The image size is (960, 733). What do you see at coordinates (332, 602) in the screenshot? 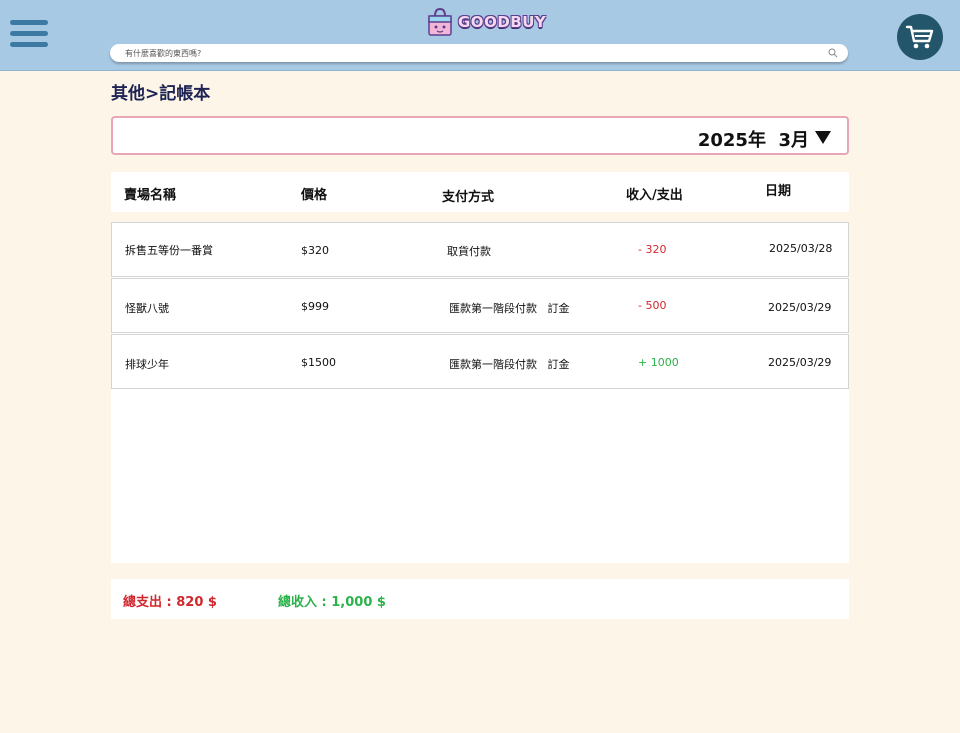
I see `total-income: 總收入 : 1,000 $` at bounding box center [332, 602].